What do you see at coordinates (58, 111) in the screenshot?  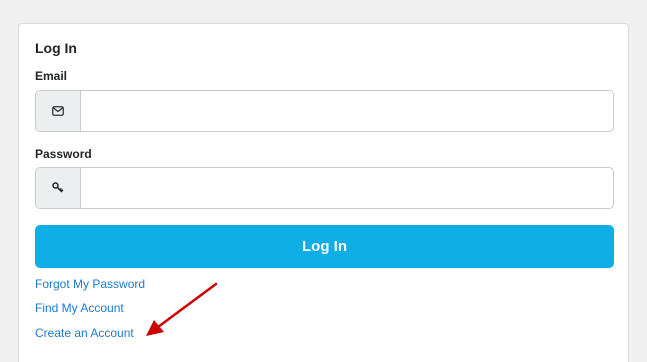 I see `envelope-icon` at bounding box center [58, 111].